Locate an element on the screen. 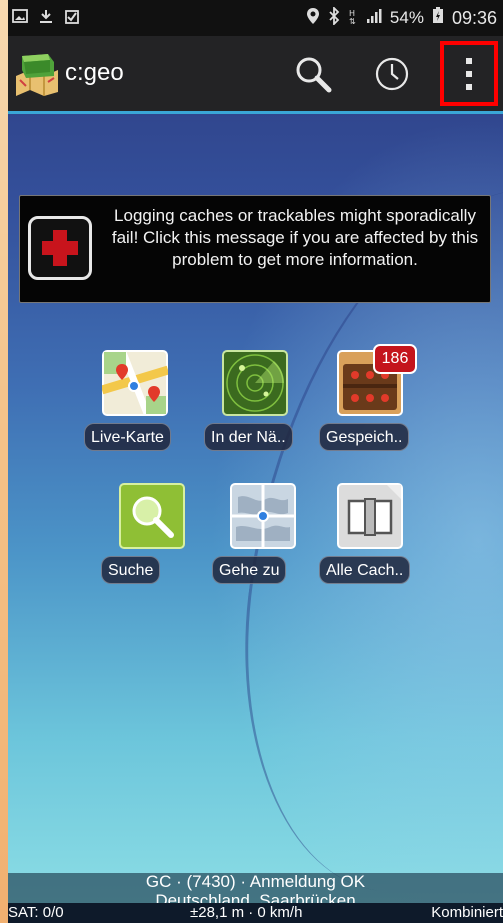 This screenshot has width=503, height=923. tile-all-caches: Alle Cach.. is located at coordinates (370, 537).